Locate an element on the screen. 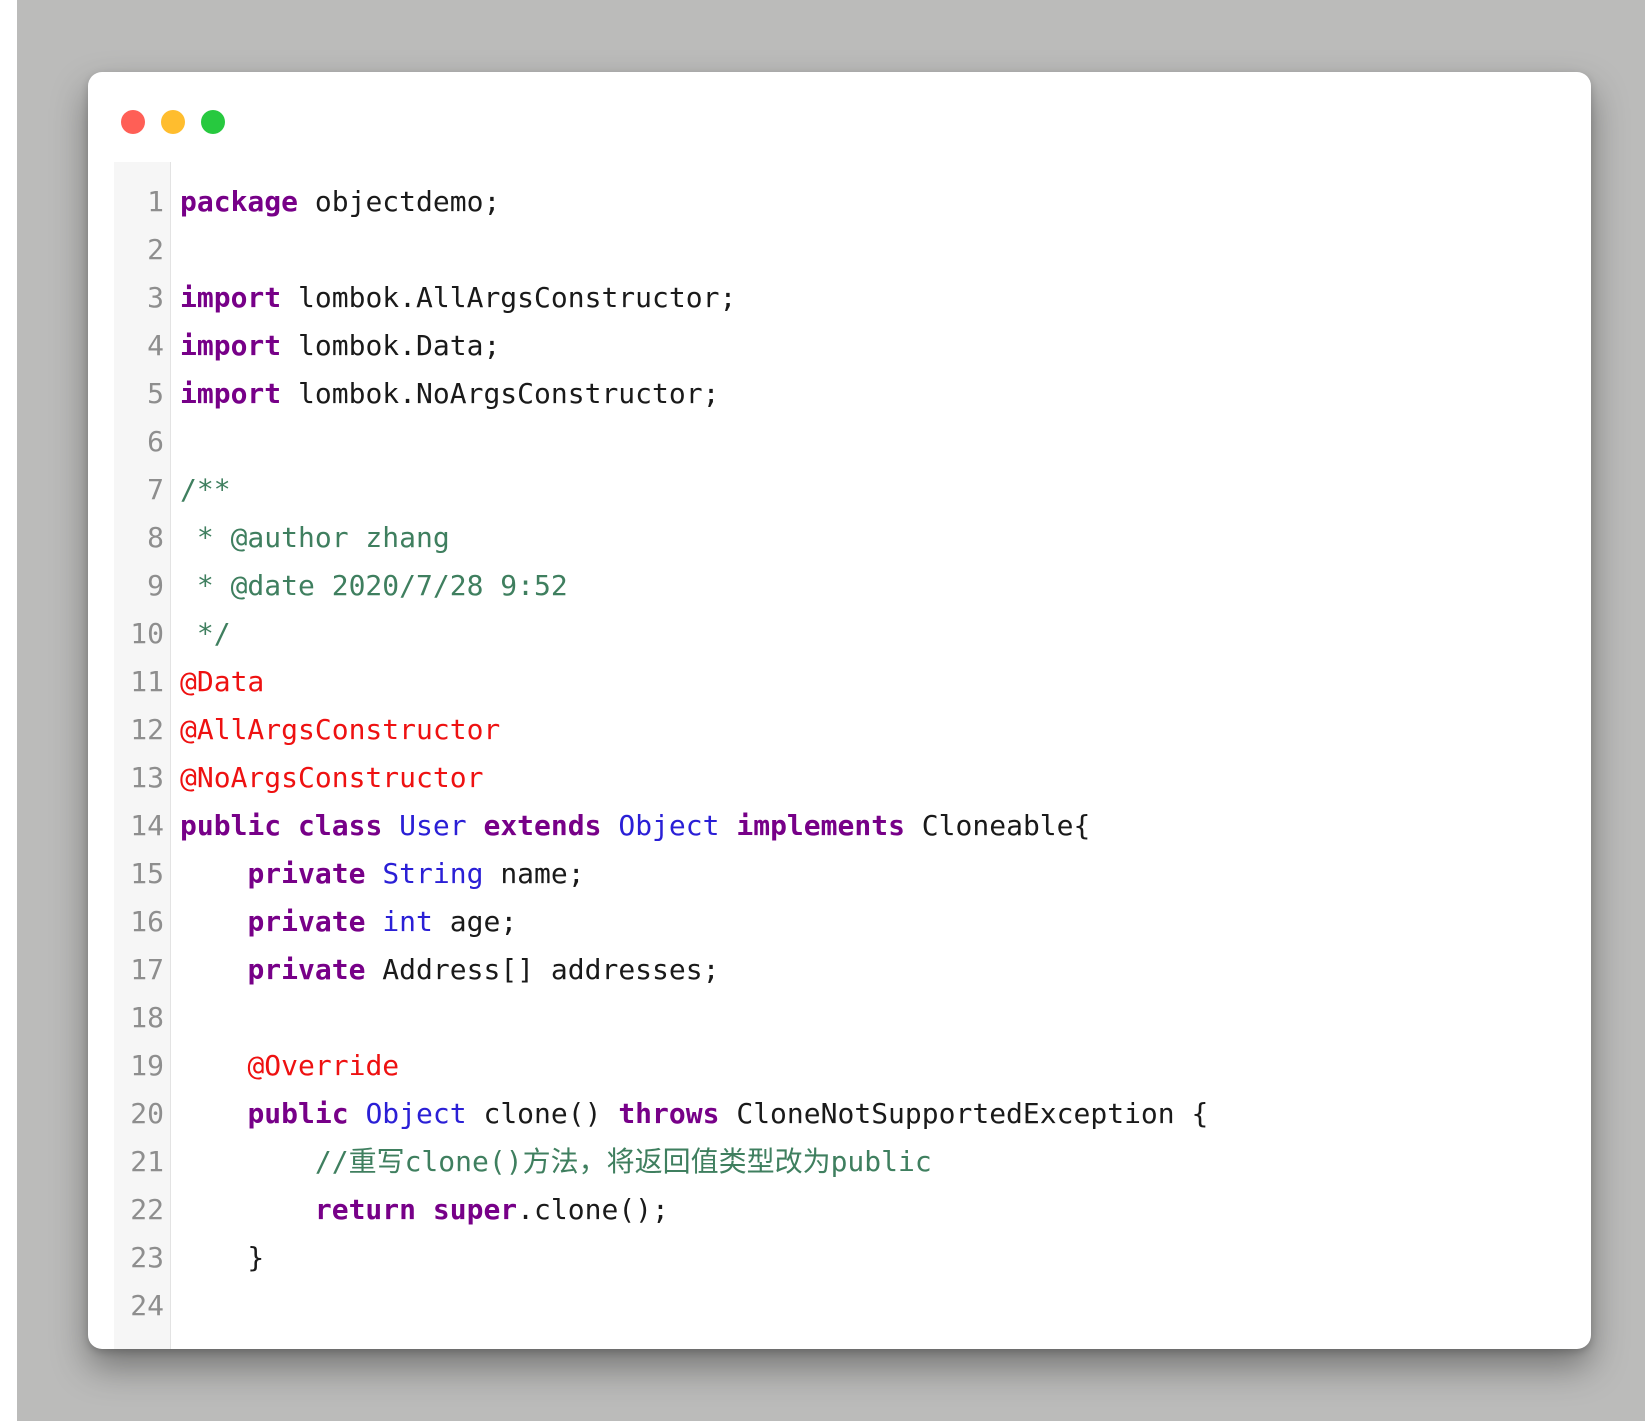  line-number: 21 is located at coordinates (147, 1161).